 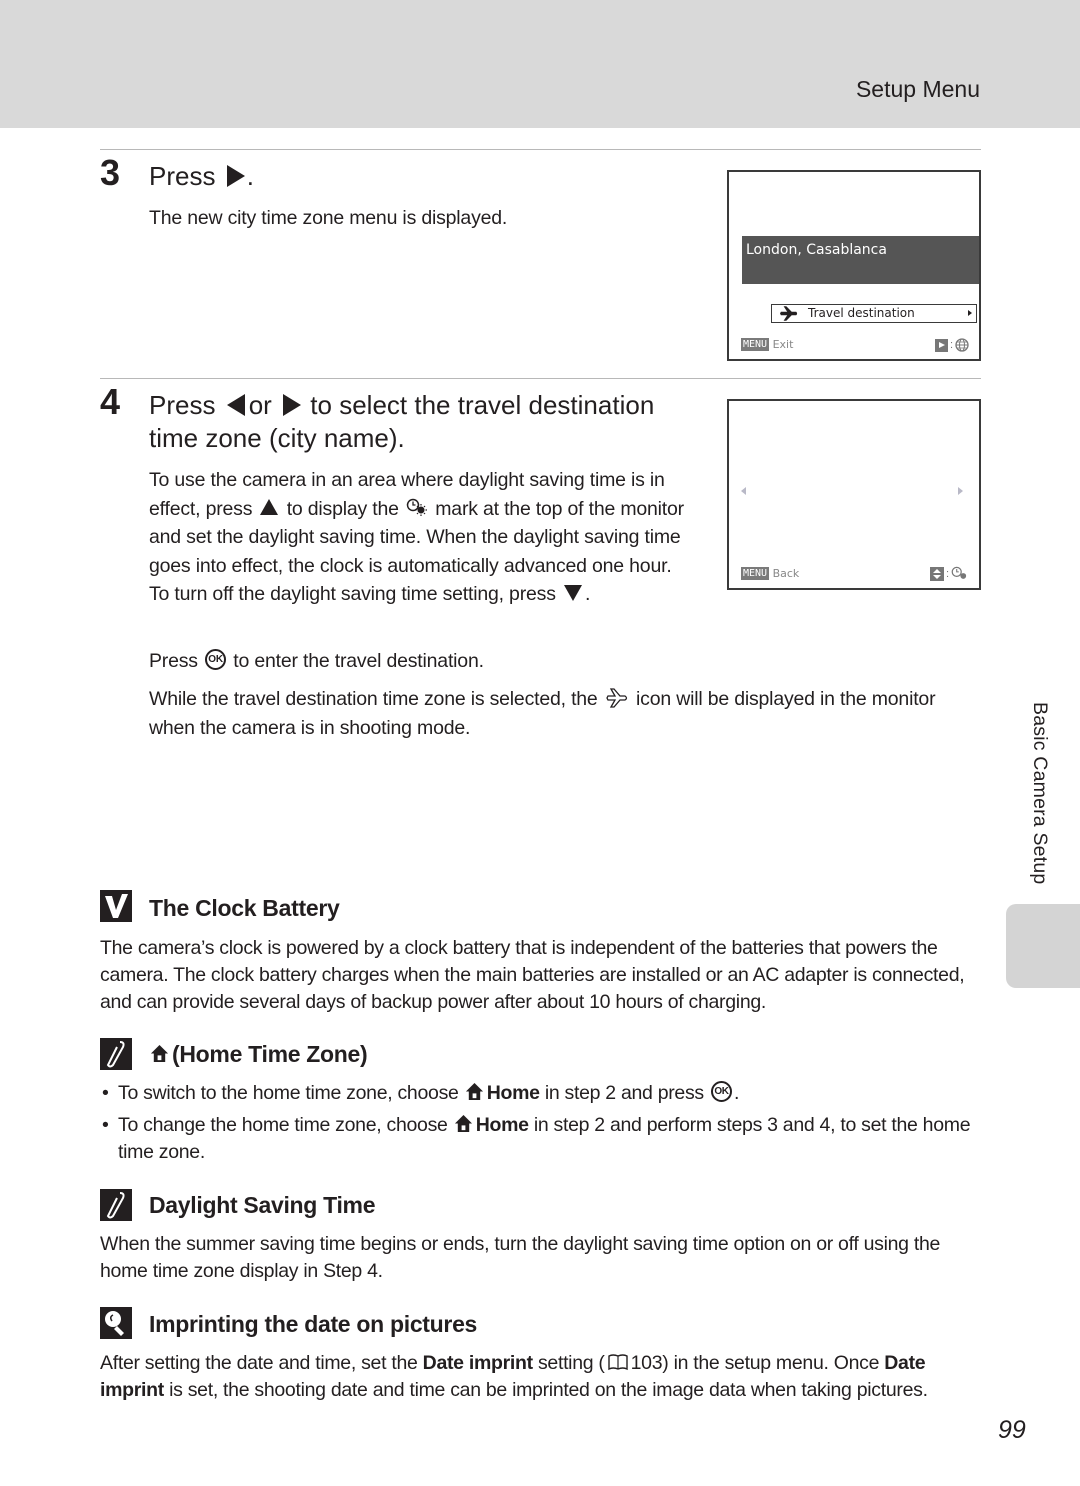 What do you see at coordinates (572, 592) in the screenshot?
I see `down-arrow-icon` at bounding box center [572, 592].